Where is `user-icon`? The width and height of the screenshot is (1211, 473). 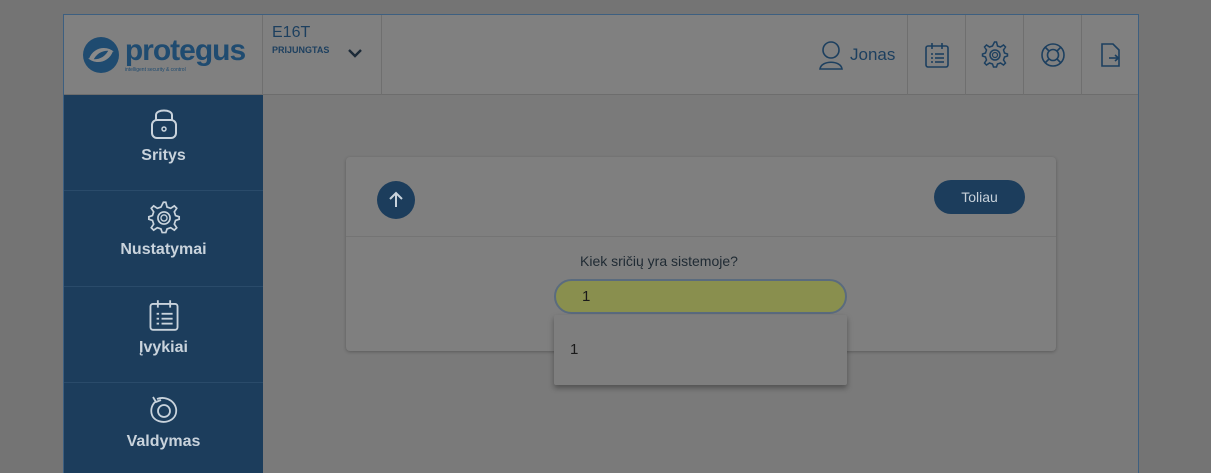 user-icon is located at coordinates (831, 55).